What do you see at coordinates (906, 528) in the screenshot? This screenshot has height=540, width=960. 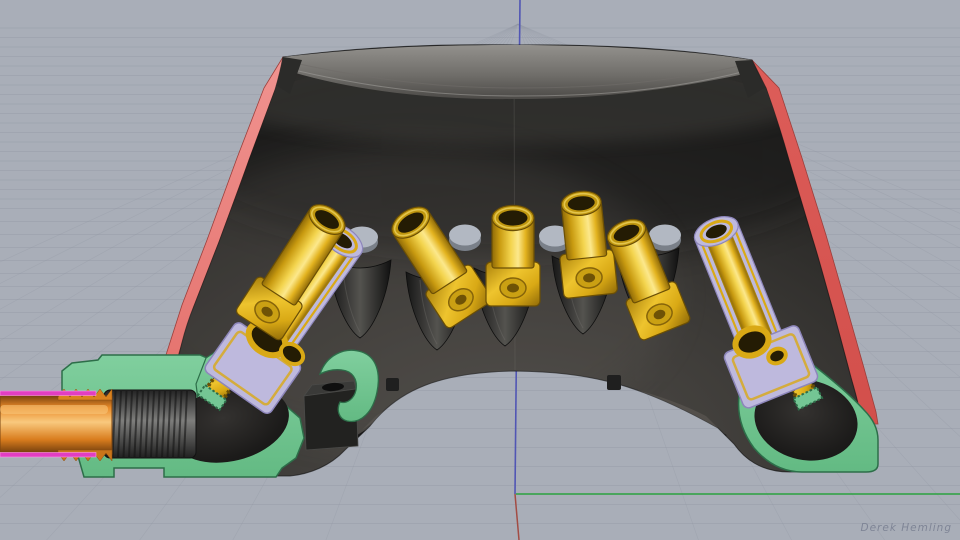 I see `watermark-signature: Derek Hemling` at bounding box center [906, 528].